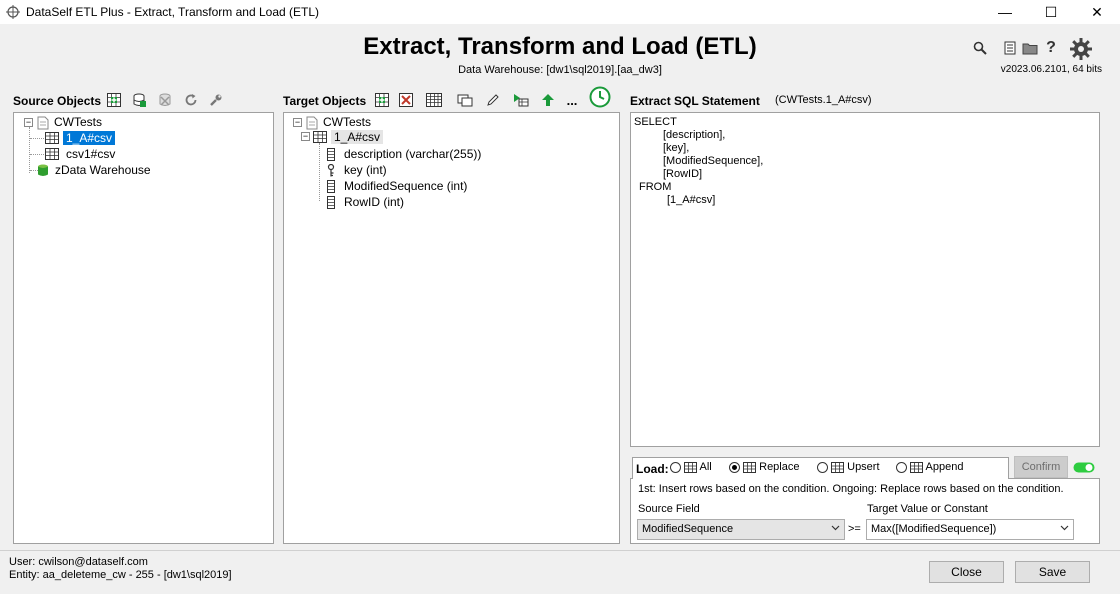 The height and width of the screenshot is (594, 1120). I want to click on load-option-all: All, so click(691, 467).